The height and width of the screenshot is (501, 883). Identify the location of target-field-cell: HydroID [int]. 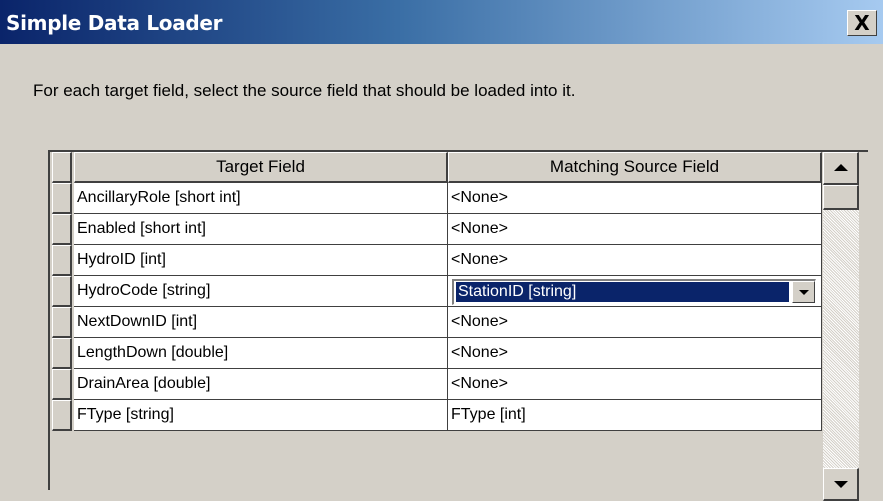
(261, 260).